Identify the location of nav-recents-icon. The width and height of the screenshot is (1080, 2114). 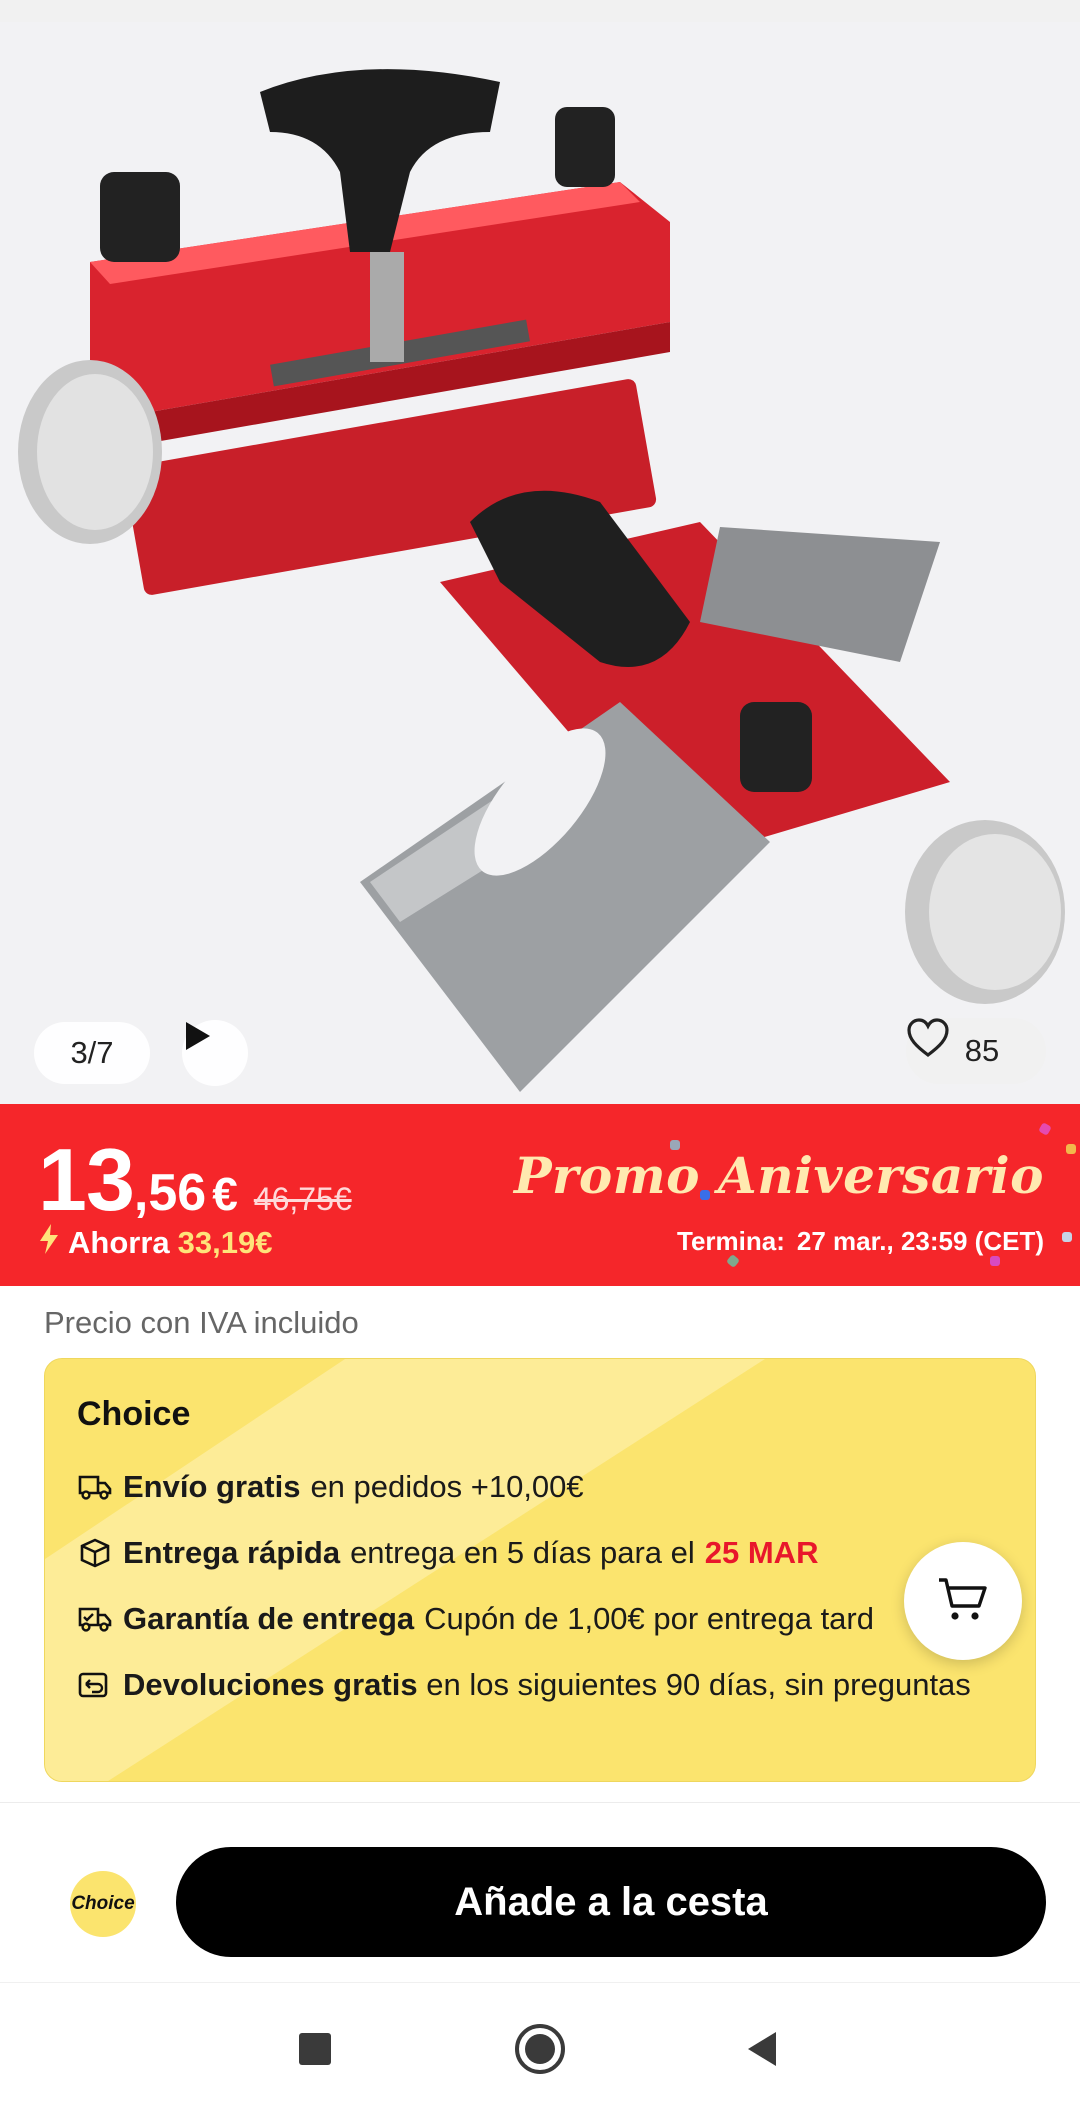
(315, 2051).